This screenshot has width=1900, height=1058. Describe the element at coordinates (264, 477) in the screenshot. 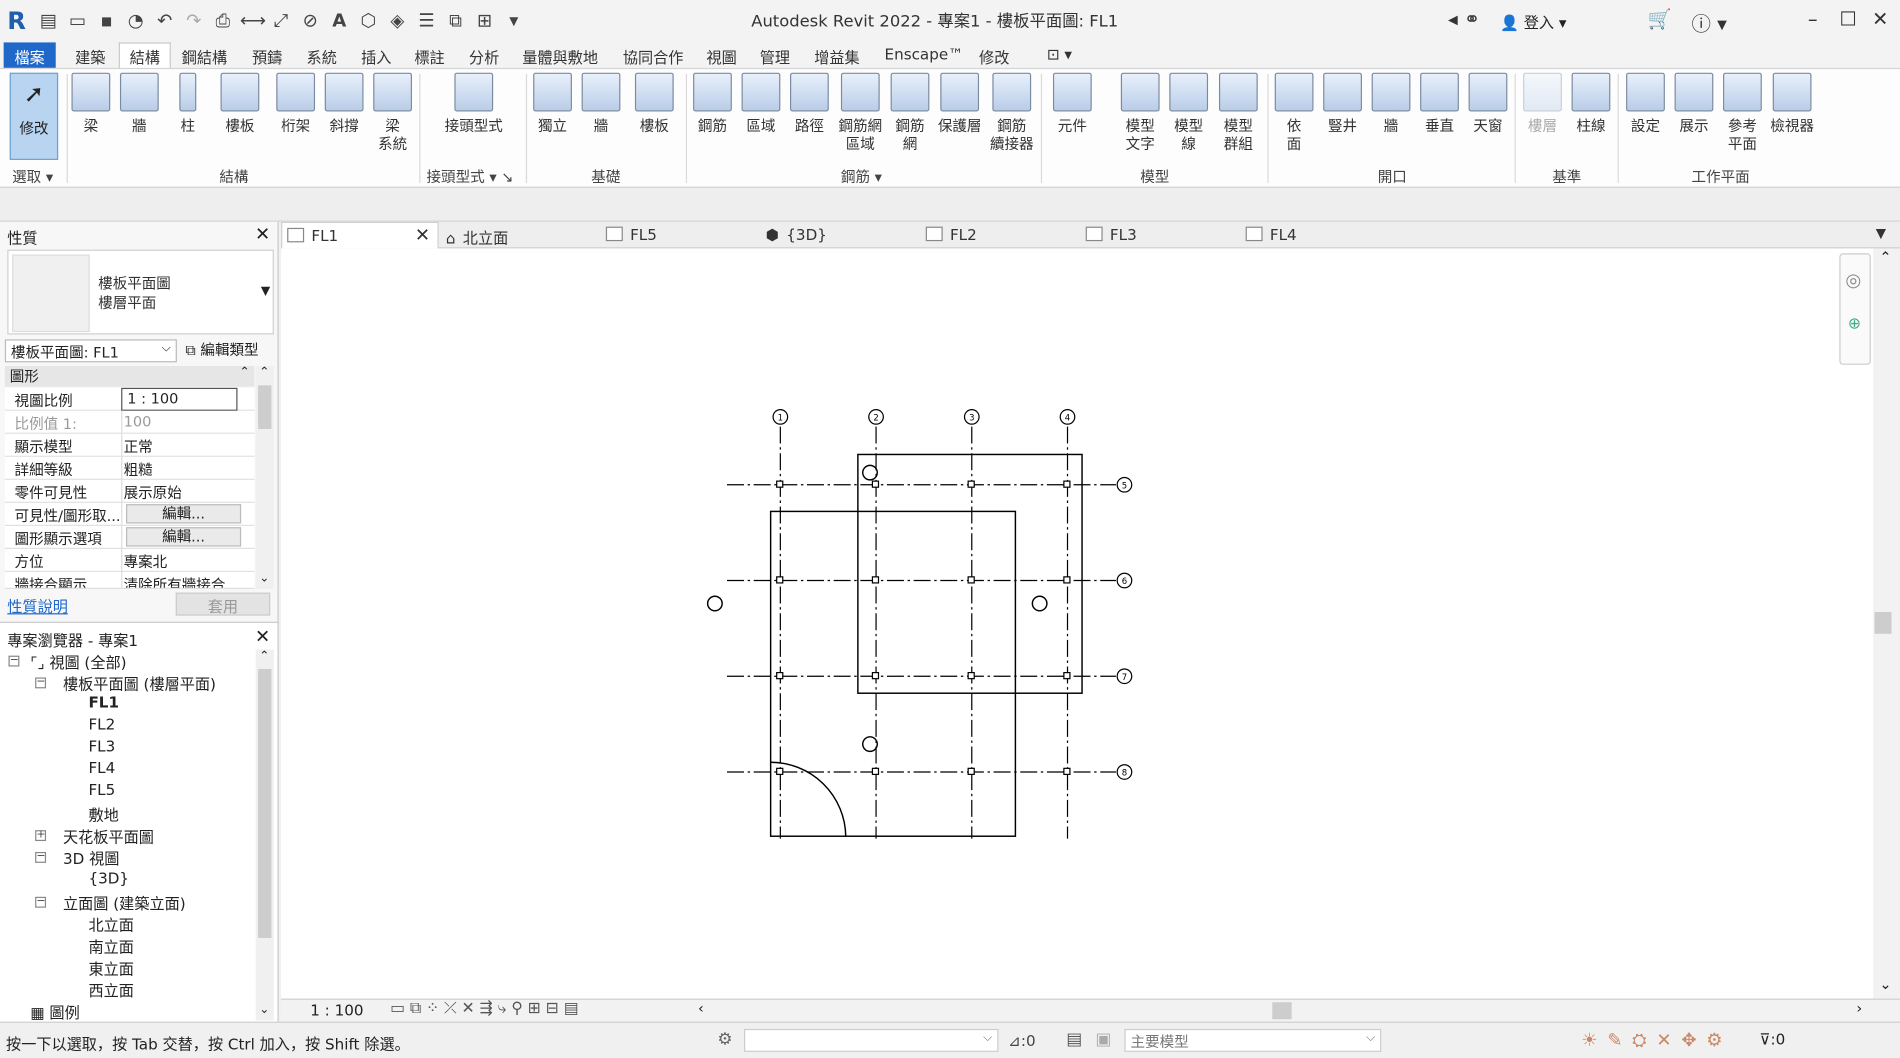

I see `properties-scrollbar: ⌃ ⌄` at that location.